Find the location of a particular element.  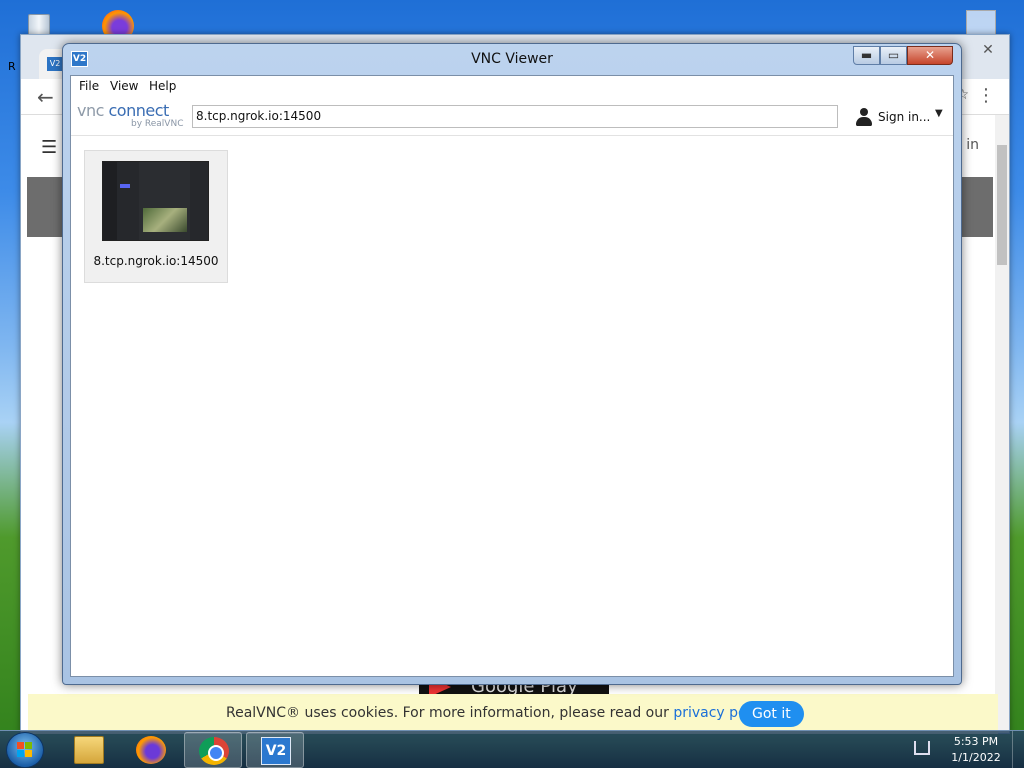

show-desktop-button is located at coordinates (1018, 749).